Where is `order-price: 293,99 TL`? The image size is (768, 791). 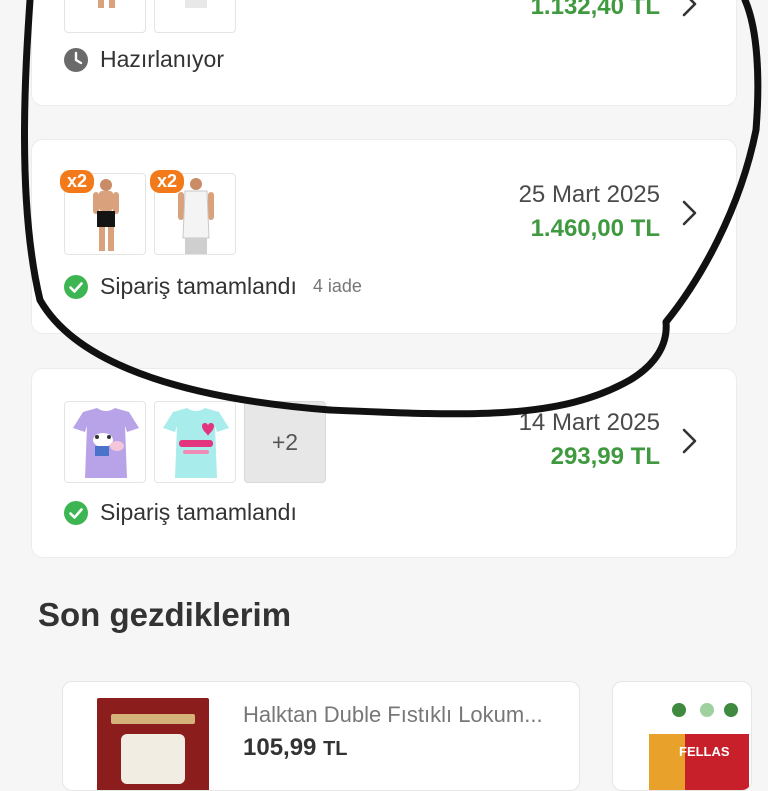
order-price: 293,99 TL is located at coordinates (605, 456).